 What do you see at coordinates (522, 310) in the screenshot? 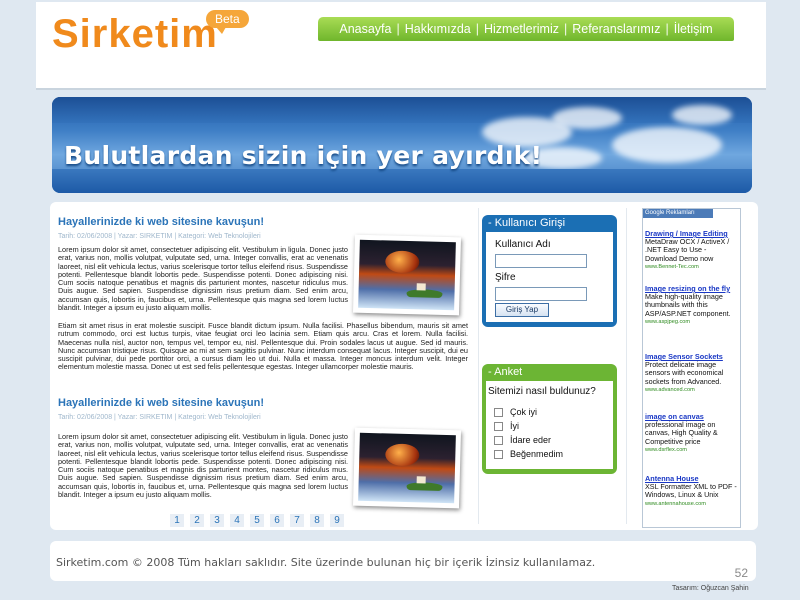
I see `login-button: Giriş Yap` at bounding box center [522, 310].